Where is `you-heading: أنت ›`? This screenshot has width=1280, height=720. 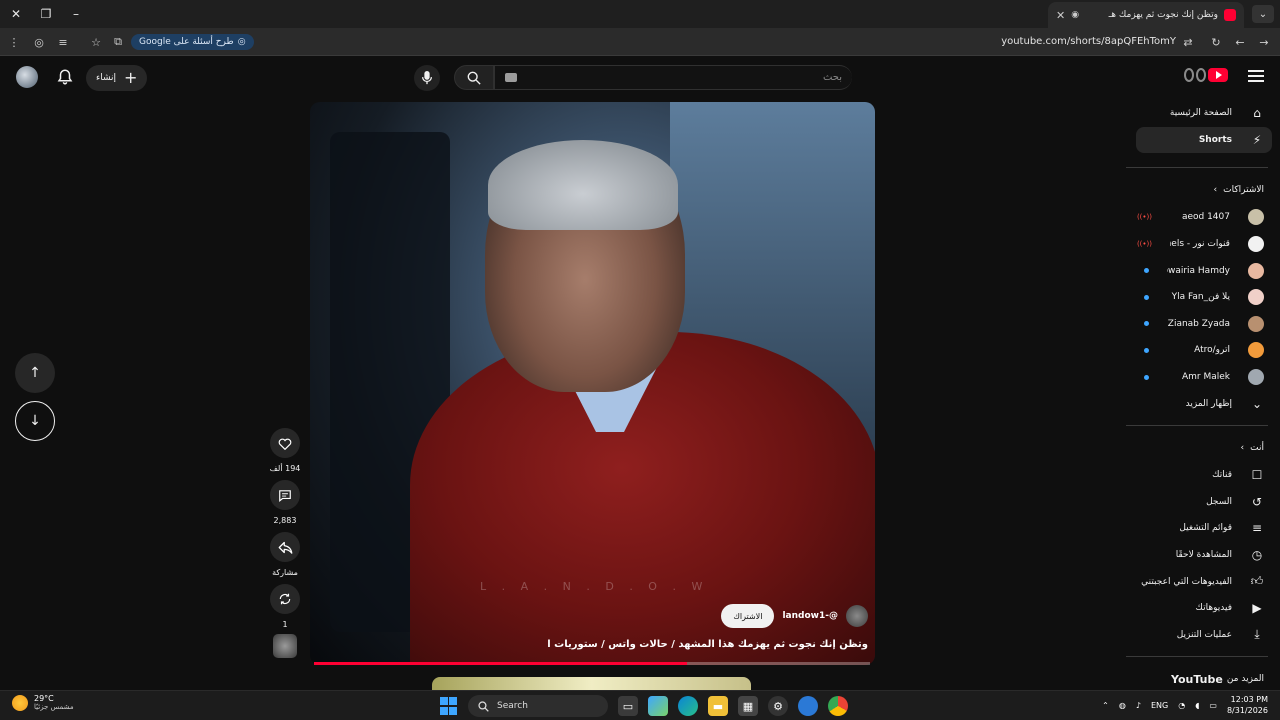
you-heading: أنت › is located at coordinates (1203, 448).